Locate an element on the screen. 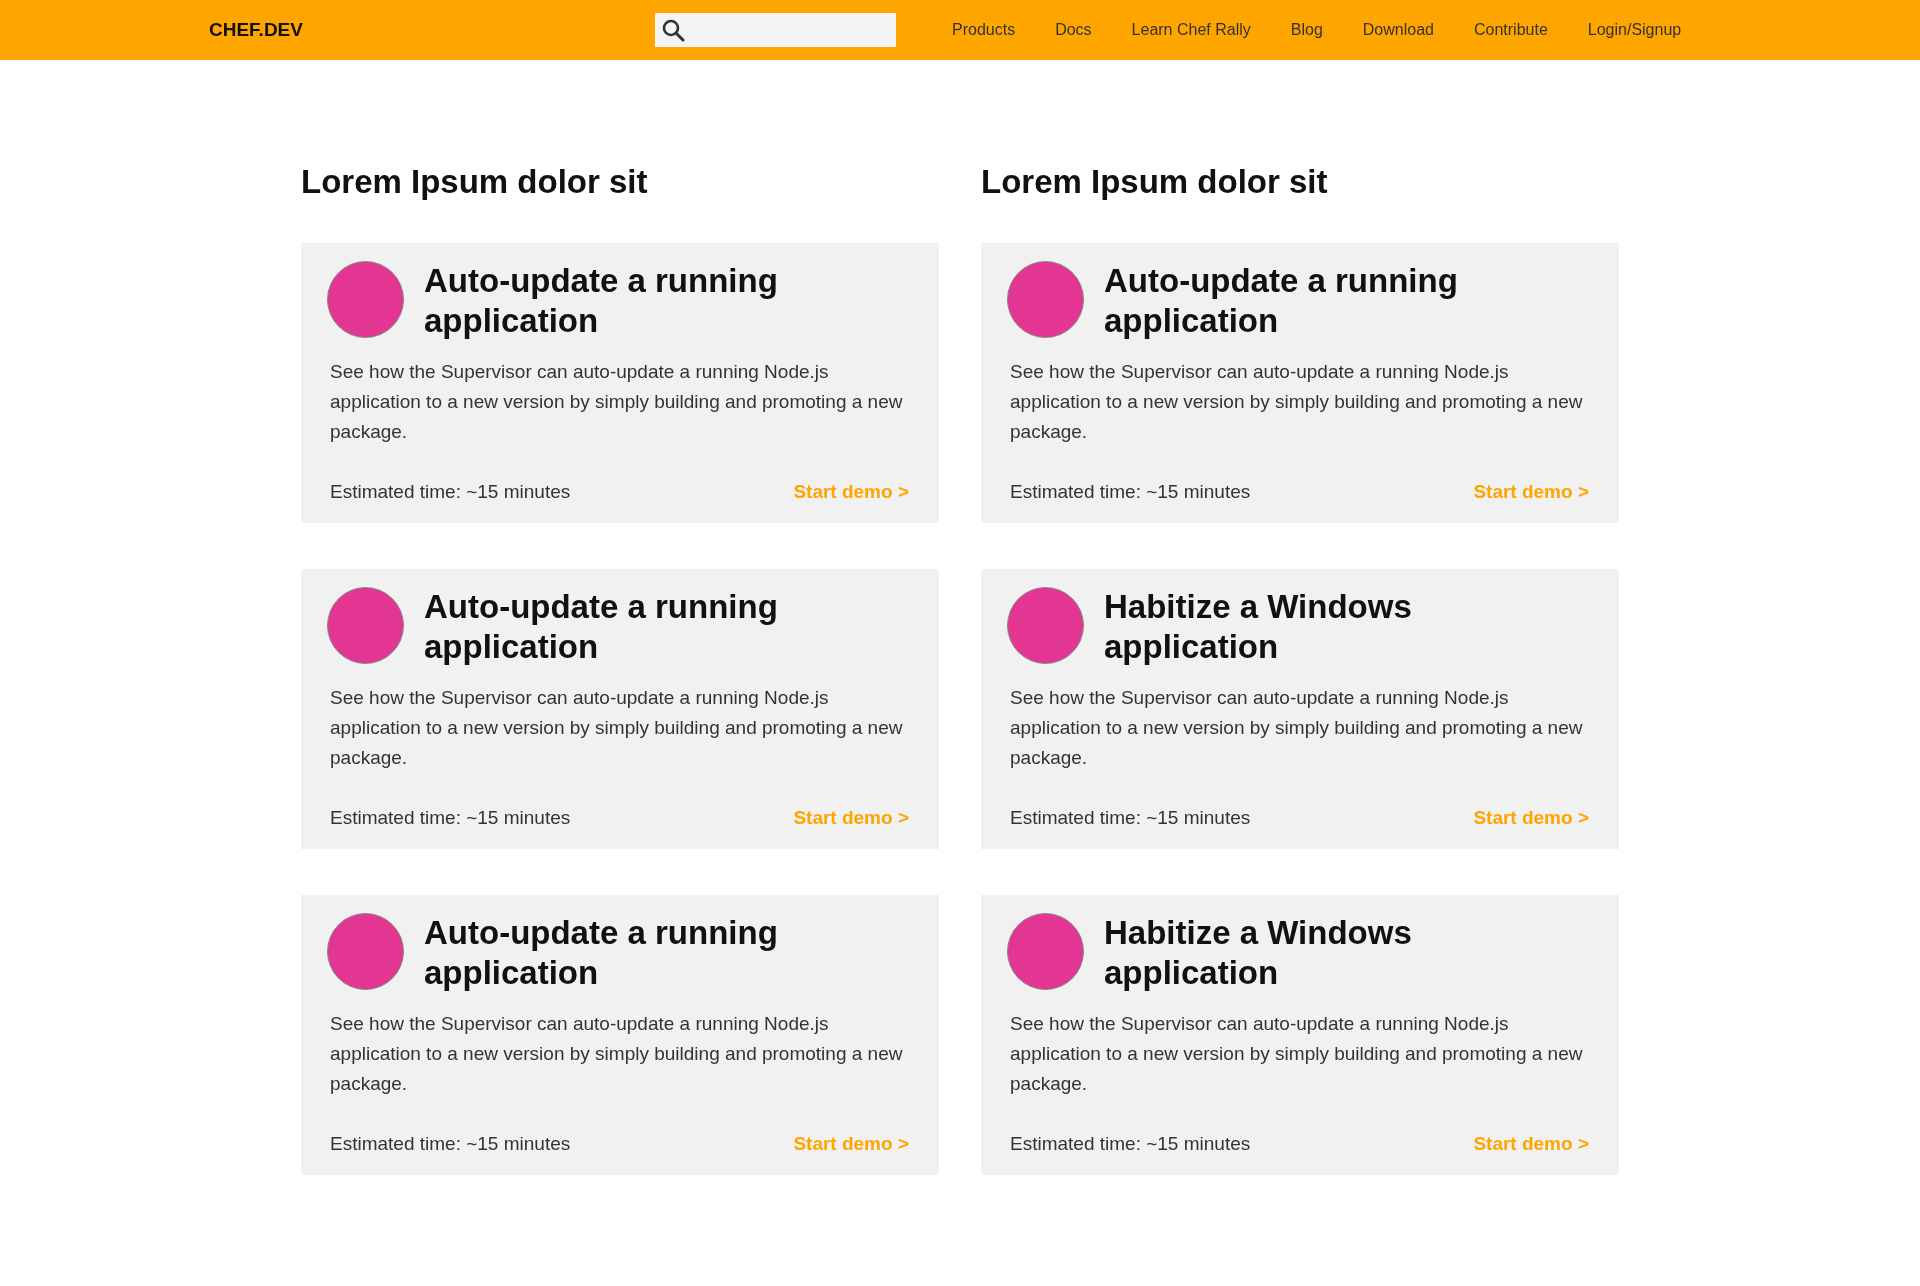 The image size is (1920, 1286). nav-link: Learn Chef Rally is located at coordinates (1191, 30).